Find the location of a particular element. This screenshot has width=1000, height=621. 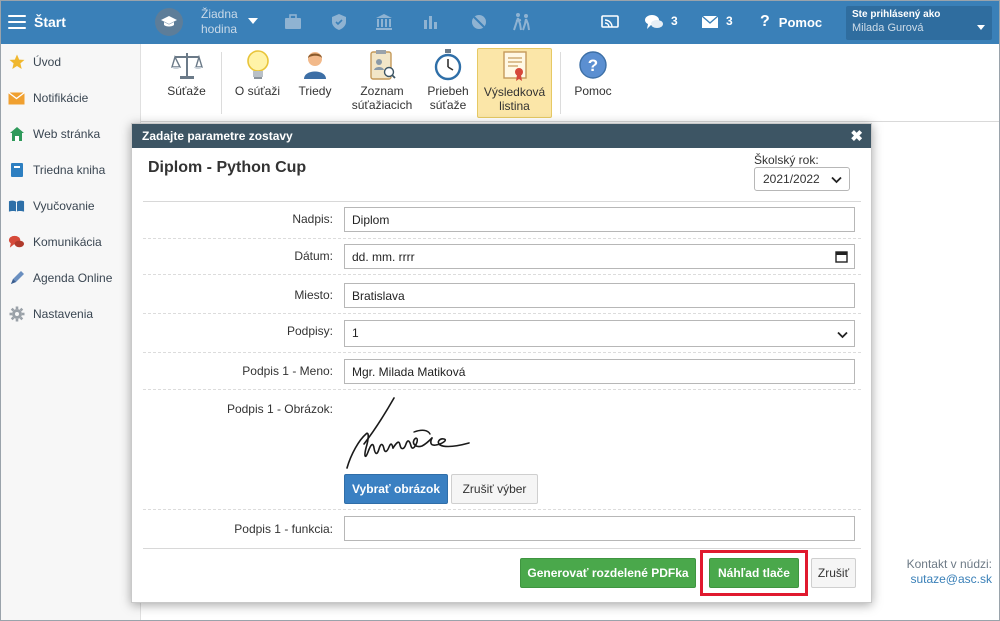

mail-icon is located at coordinates (710, 22).